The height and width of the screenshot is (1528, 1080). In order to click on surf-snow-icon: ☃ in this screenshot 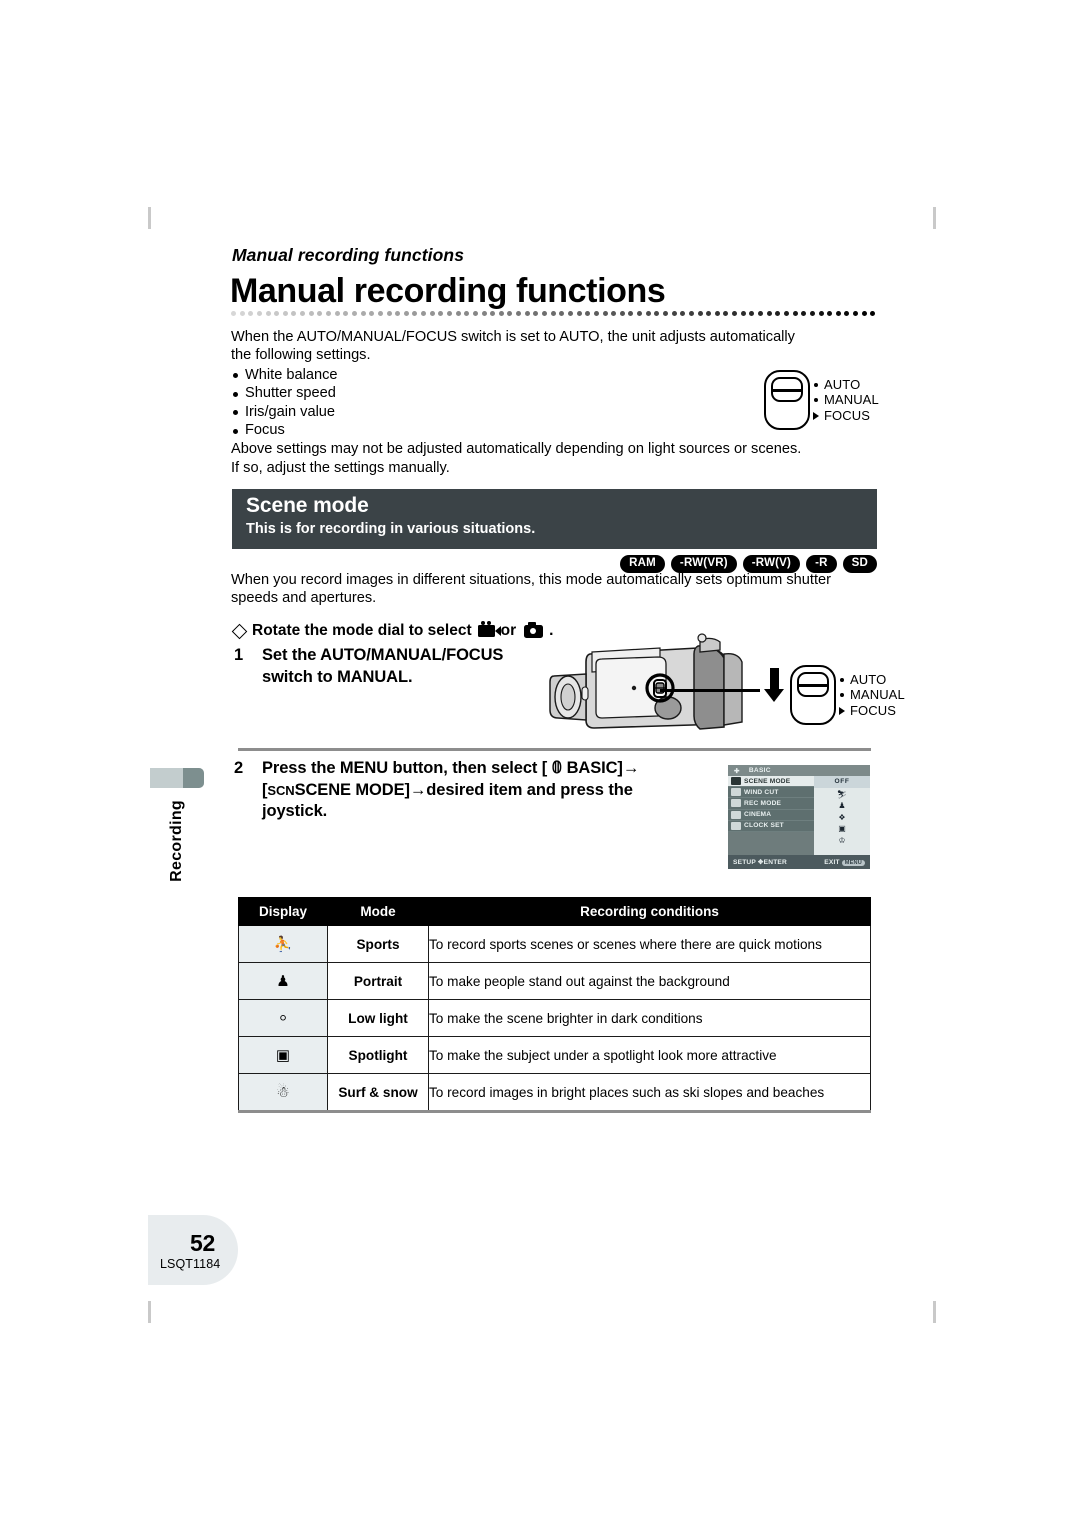, I will do `click(283, 1092)`.